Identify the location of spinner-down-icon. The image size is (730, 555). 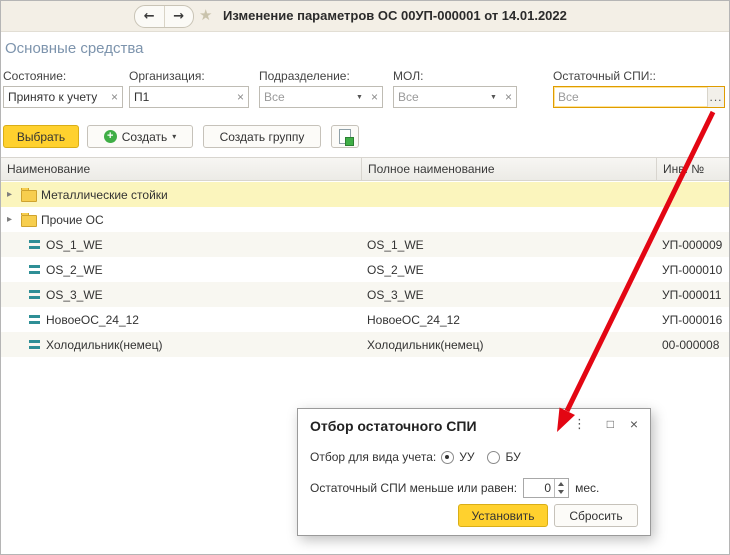
(561, 492).